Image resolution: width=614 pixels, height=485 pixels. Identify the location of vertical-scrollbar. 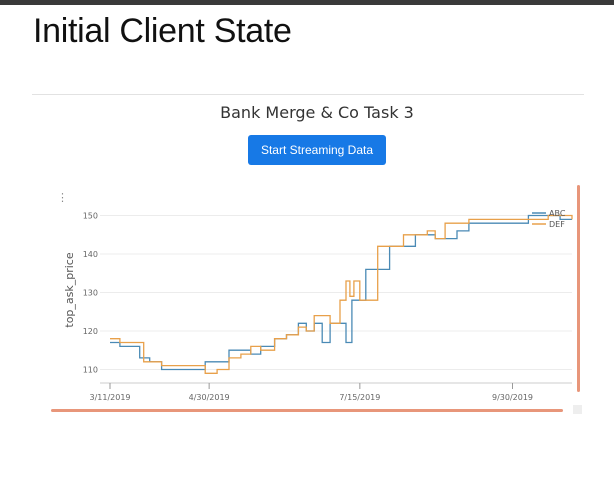
(578, 288).